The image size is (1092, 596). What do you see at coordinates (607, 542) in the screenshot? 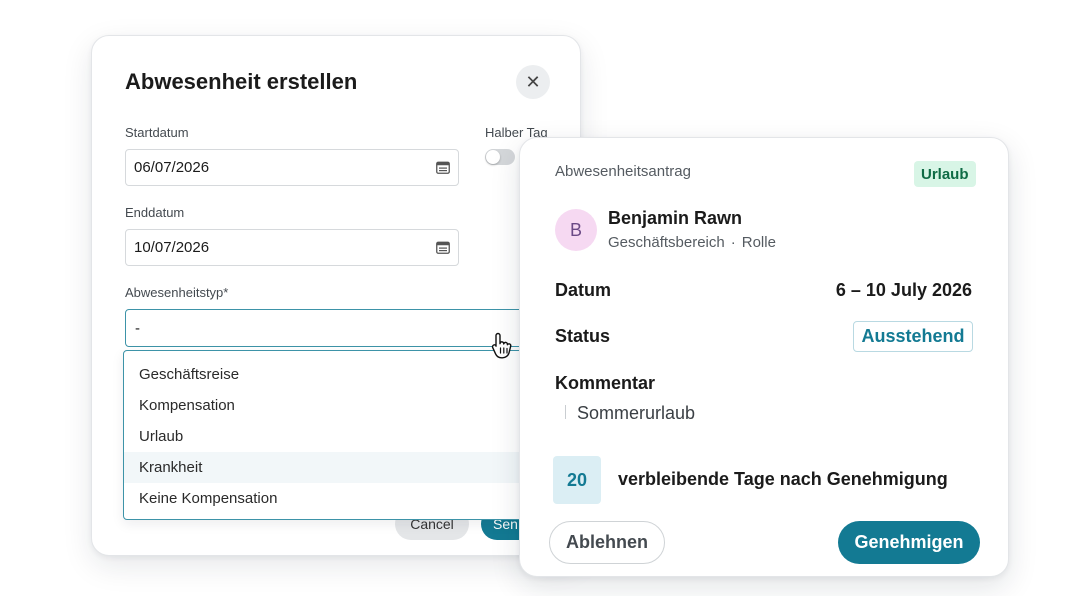
I see `reject-button: Ablehnen` at bounding box center [607, 542].